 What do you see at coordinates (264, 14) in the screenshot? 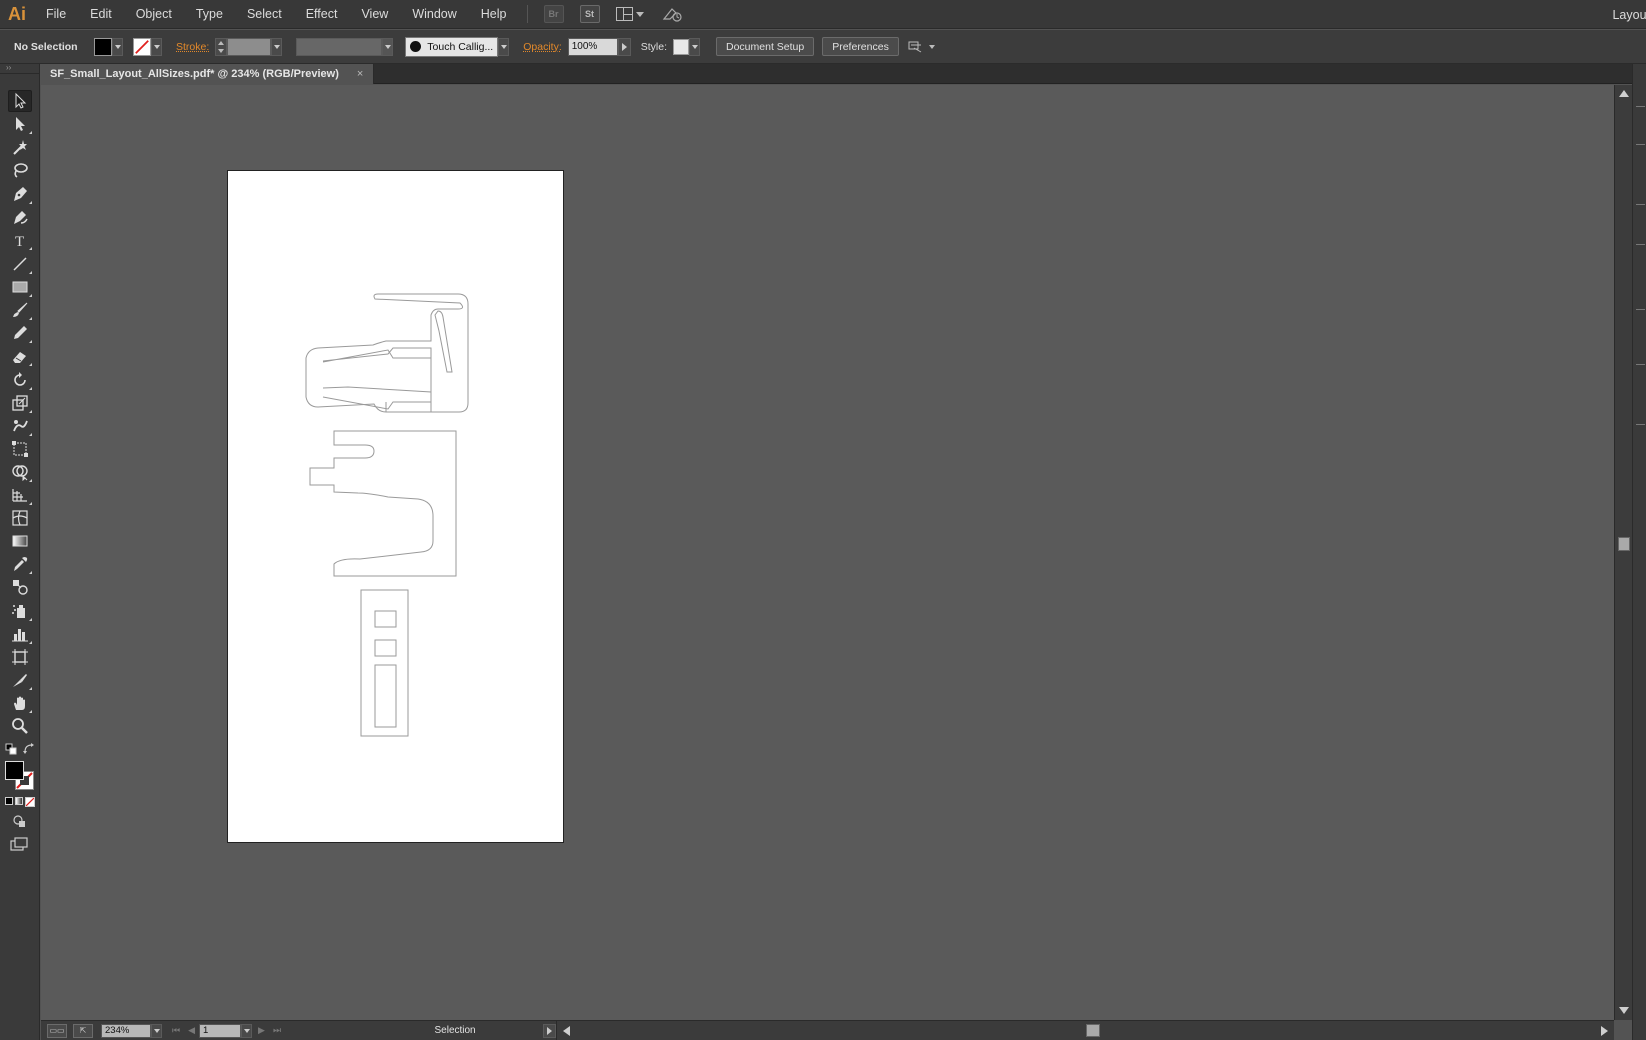
I see `menu-select: Select` at bounding box center [264, 14].